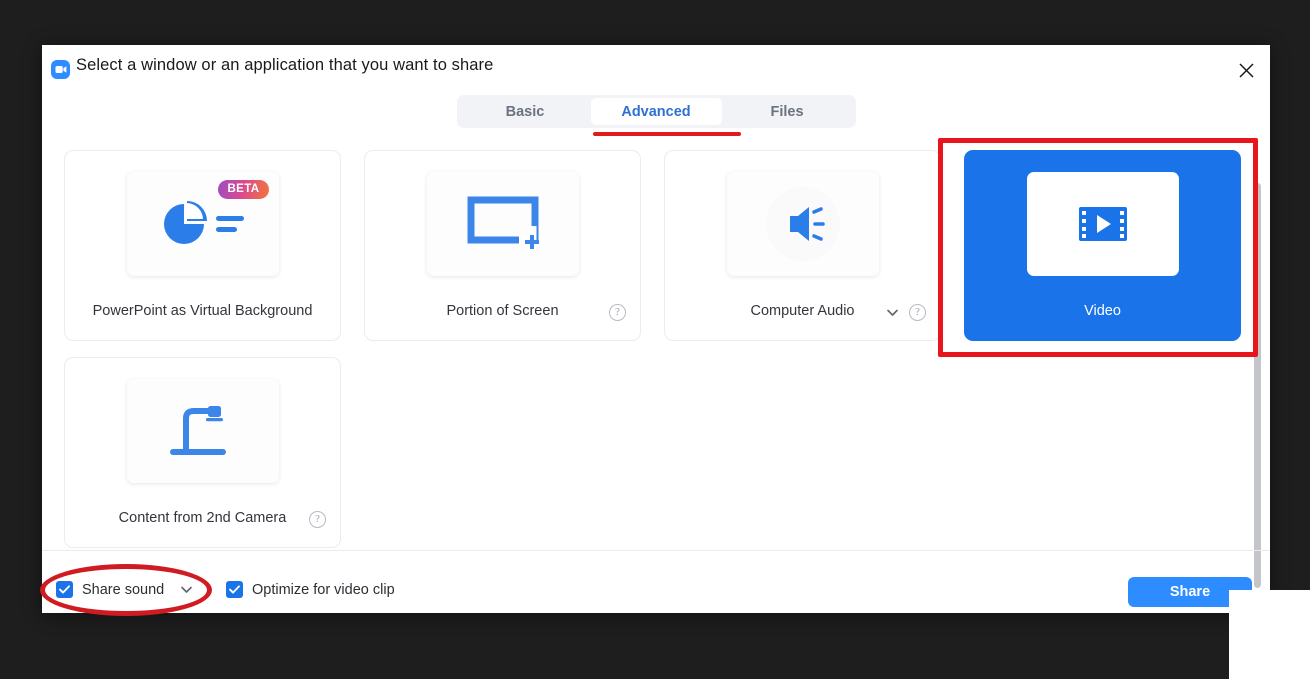 Image resolution: width=1310 pixels, height=679 pixels. What do you see at coordinates (525, 111) in the screenshot?
I see `tab-basic: Basic` at bounding box center [525, 111].